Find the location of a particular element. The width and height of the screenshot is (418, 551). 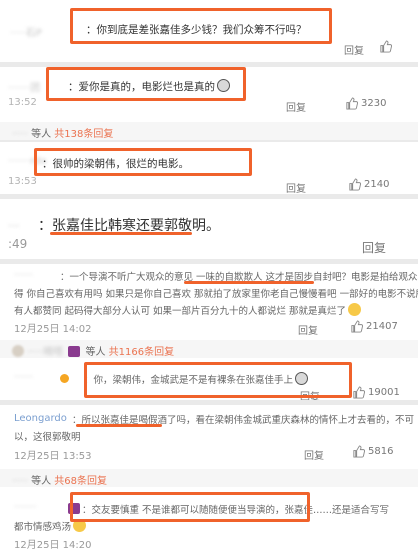

comment-username: ·····石P is located at coordinates (26, 31).